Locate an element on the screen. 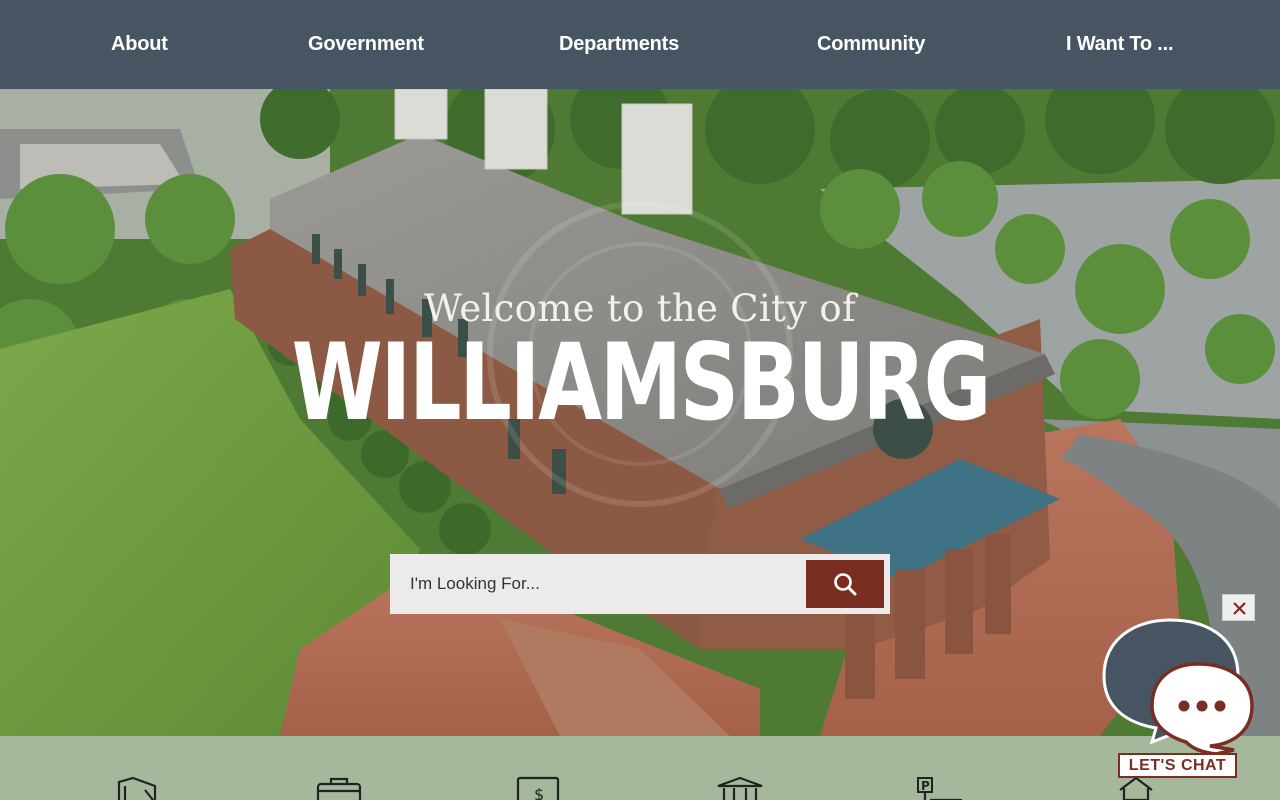 Image resolution: width=1280 pixels, height=800 pixels. search-button is located at coordinates (845, 584).